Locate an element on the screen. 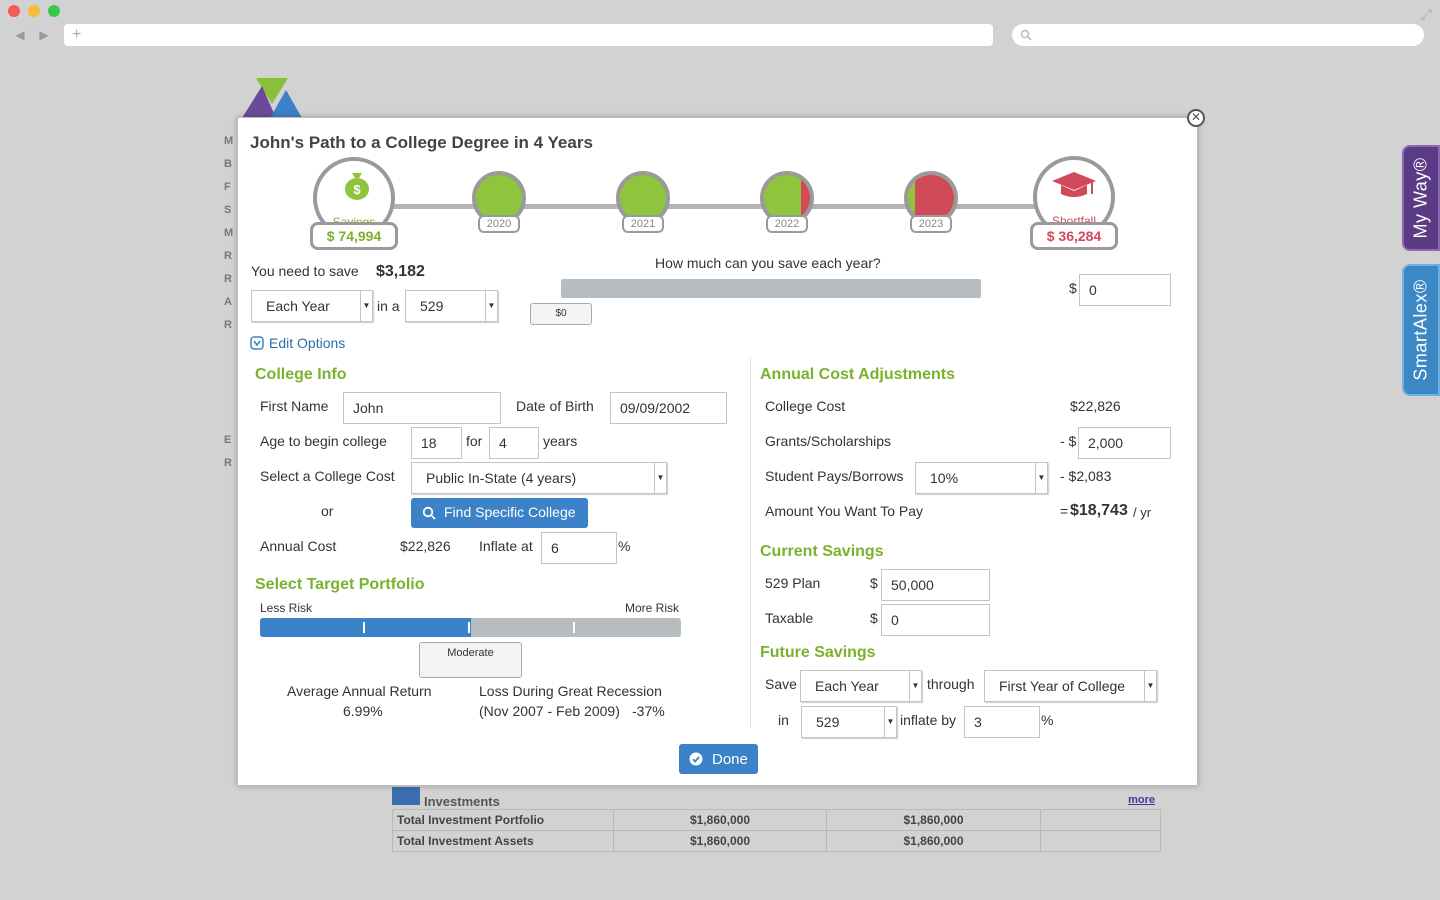 Image resolution: width=1440 pixels, height=900 pixels. slider-handle: $0 is located at coordinates (561, 314).